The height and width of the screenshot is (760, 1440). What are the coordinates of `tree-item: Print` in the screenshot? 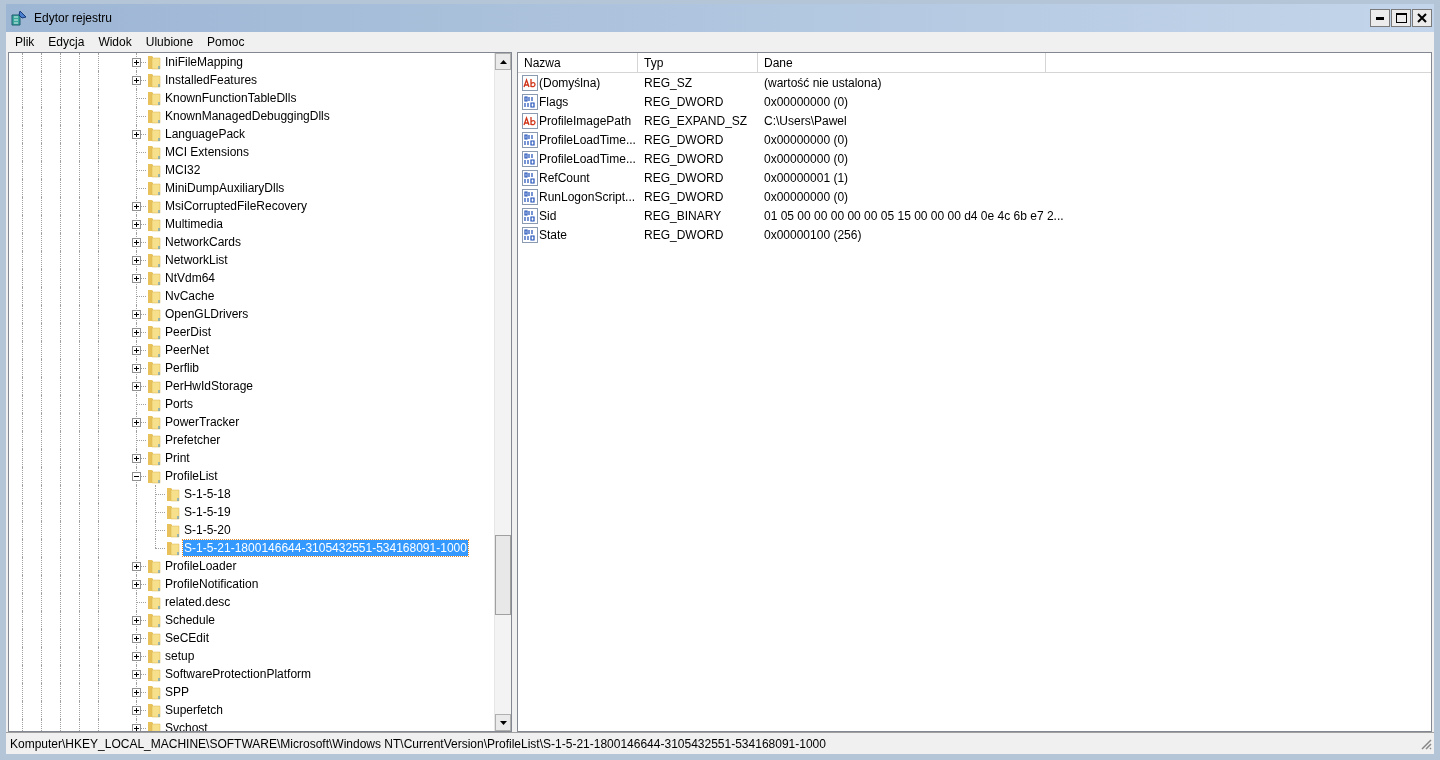 It's located at (177, 458).